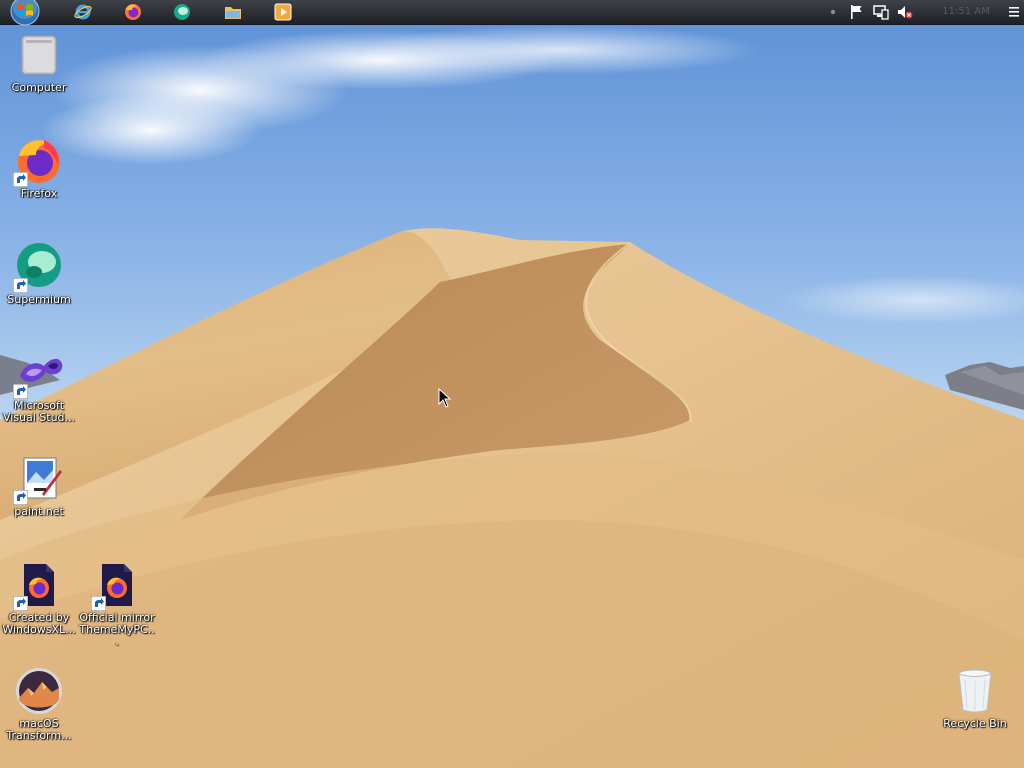 This screenshot has height=768, width=1024. I want to click on desktop-icon-firefox: Firefox, so click(39, 168).